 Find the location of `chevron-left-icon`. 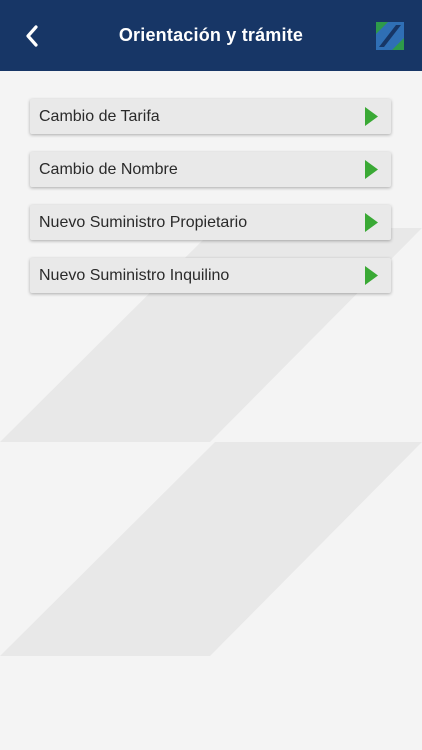

chevron-left-icon is located at coordinates (32, 36).